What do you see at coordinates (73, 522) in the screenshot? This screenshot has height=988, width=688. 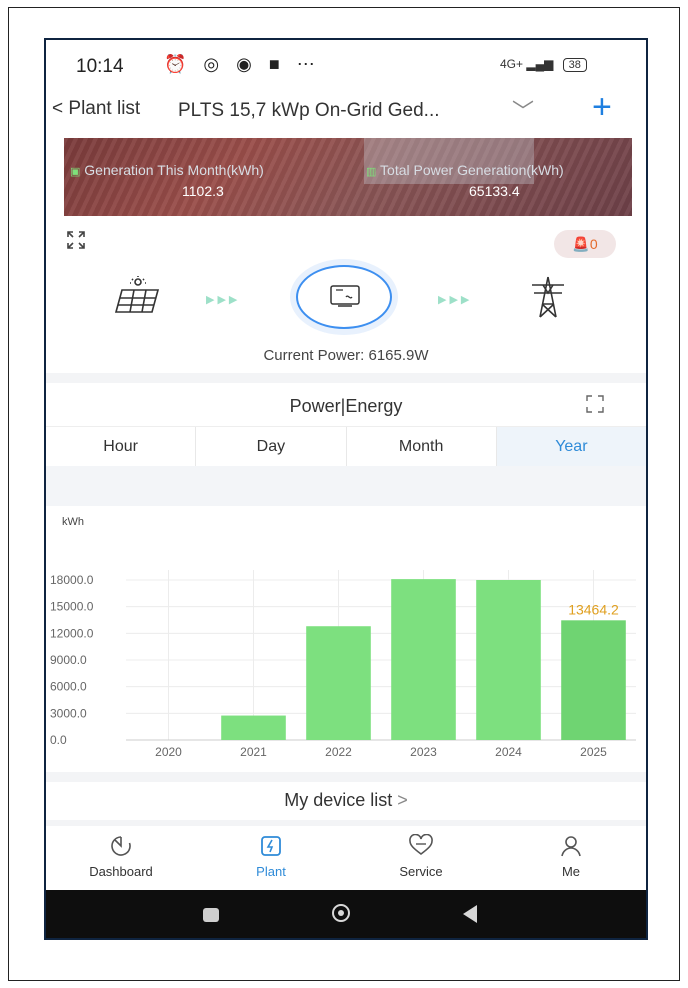 I see `chart-unit-label: kWh` at bounding box center [73, 522].